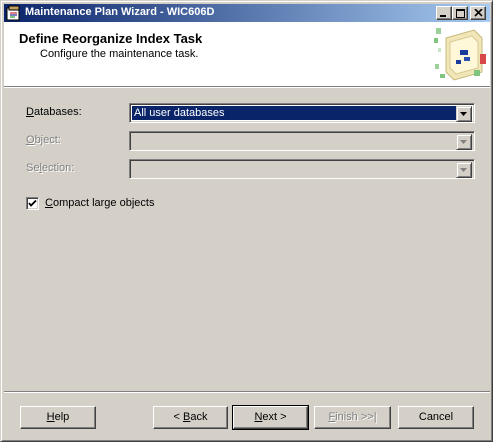 This screenshot has height=442, width=493. Describe the element at coordinates (247, 13) in the screenshot. I see `title-bar: Maintenance Plan Wizard - WIC606D` at that location.